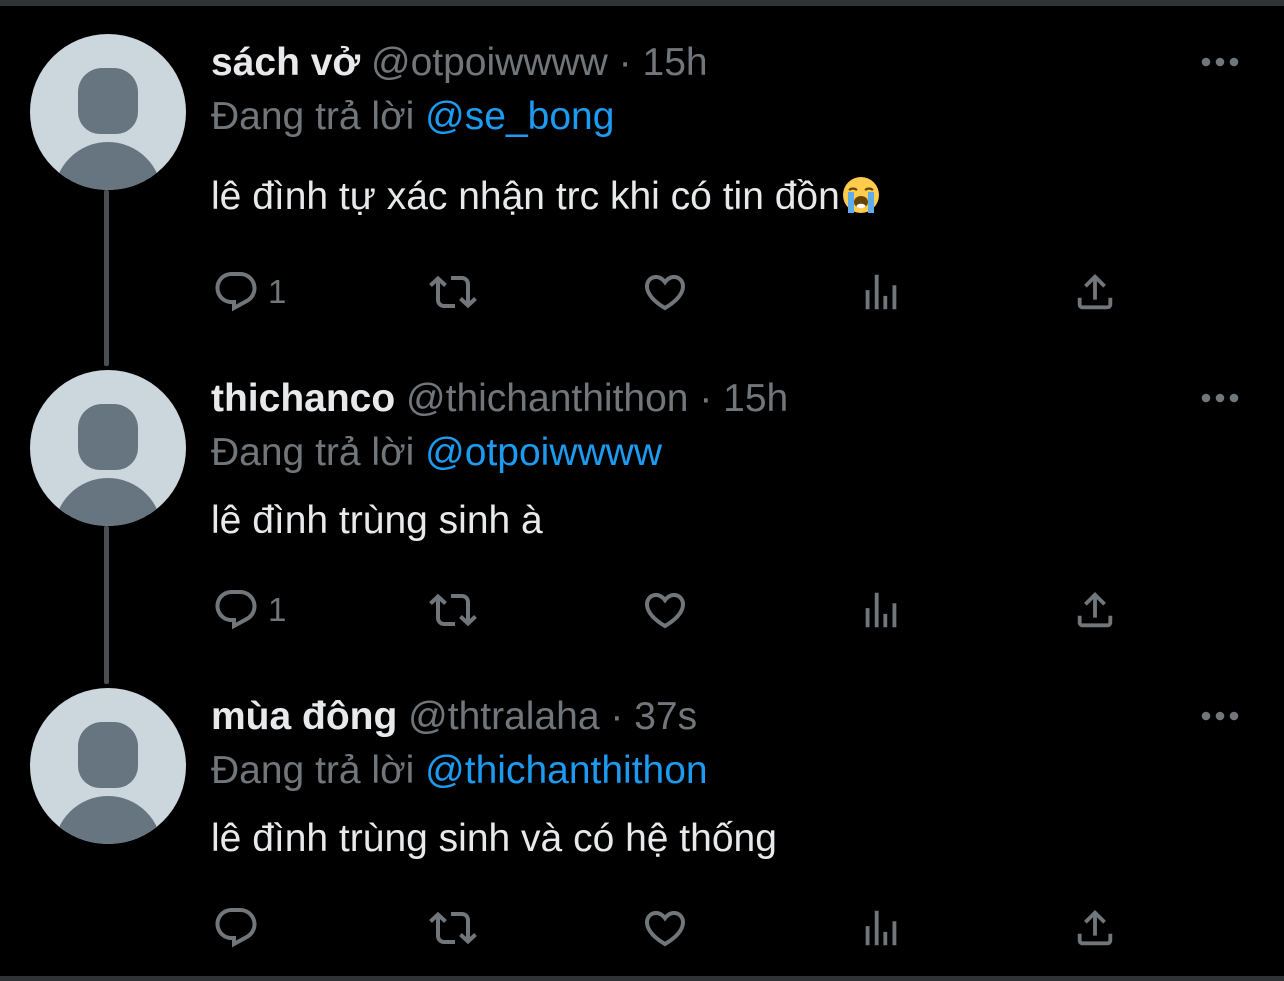 The width and height of the screenshot is (1284, 981). I want to click on replying-to: Đang trả lời @thichanthithon, so click(459, 771).